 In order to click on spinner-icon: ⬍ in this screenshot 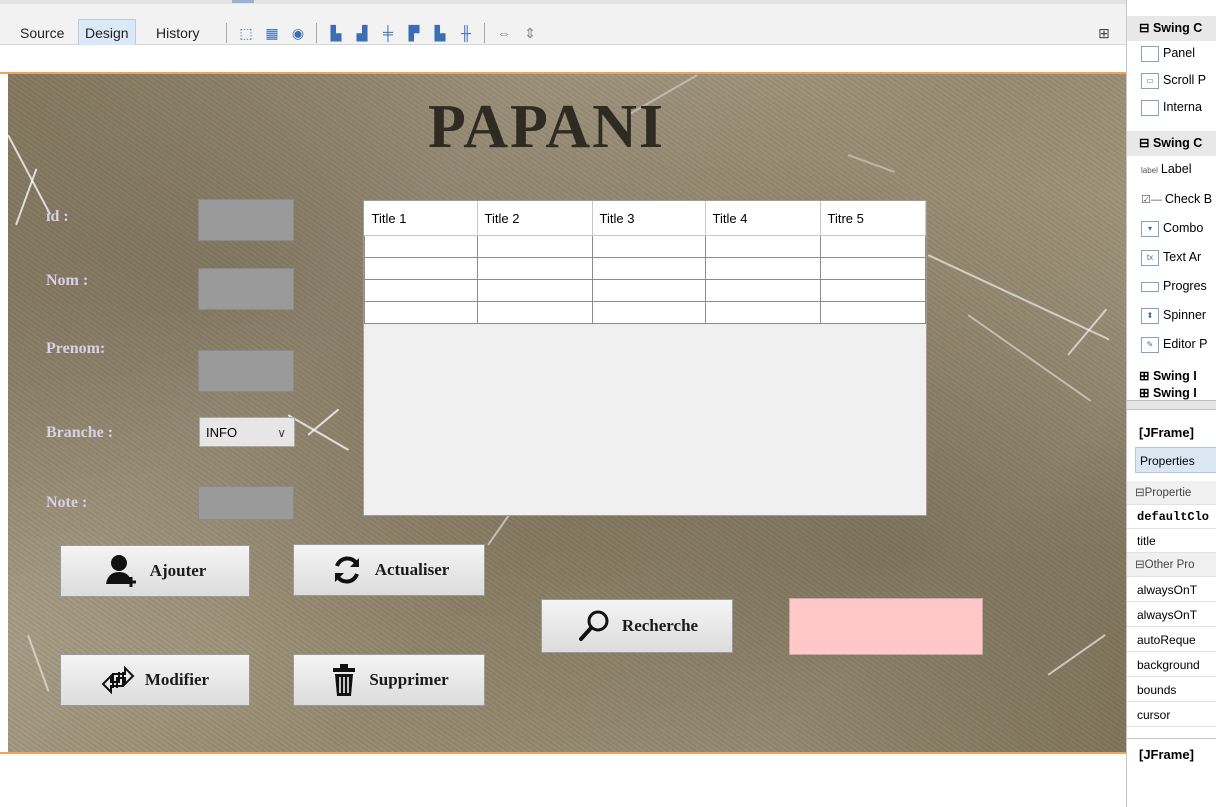, I will do `click(1150, 315)`.